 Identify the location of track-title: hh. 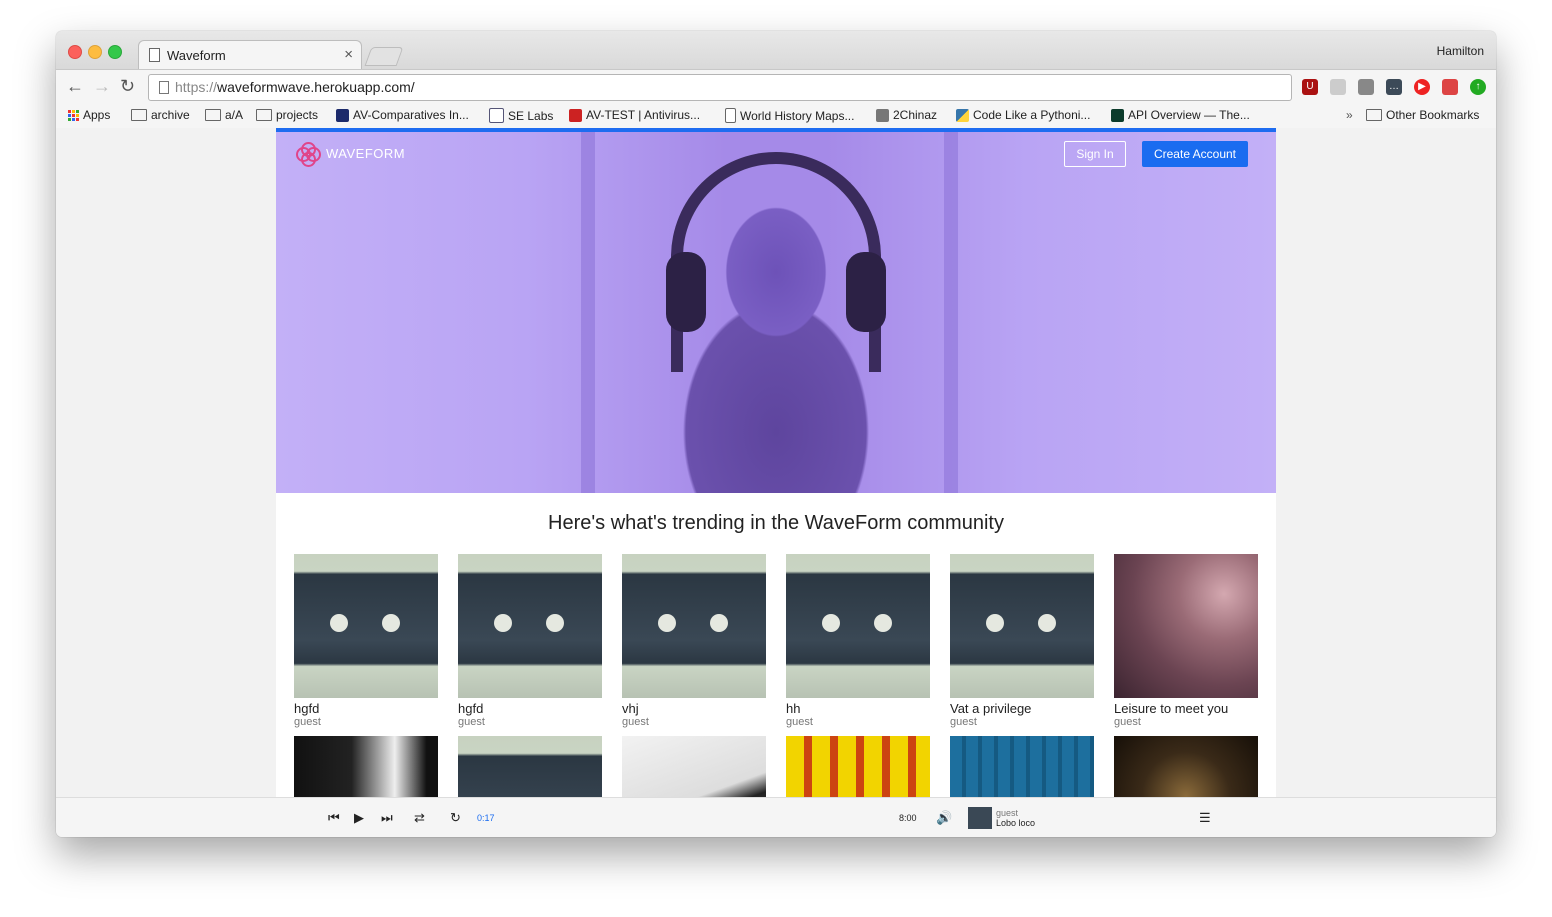
(858, 708).